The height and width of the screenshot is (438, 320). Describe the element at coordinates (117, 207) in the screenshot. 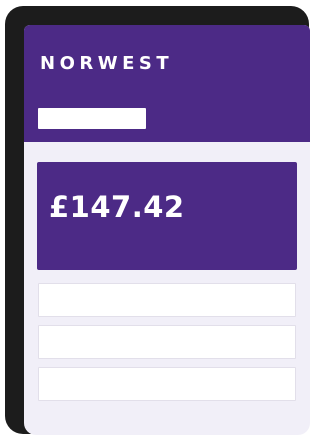

I see `balance-amount: £147.42` at that location.